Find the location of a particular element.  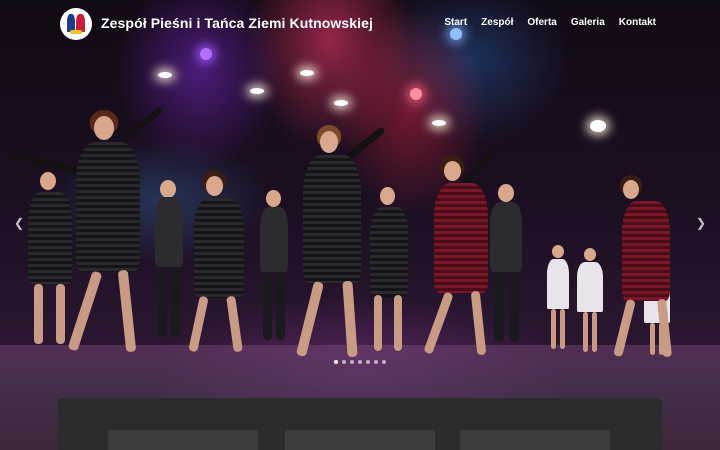

main-nav: Start Zespół Oferta Galeria Kontakt is located at coordinates (550, 22).